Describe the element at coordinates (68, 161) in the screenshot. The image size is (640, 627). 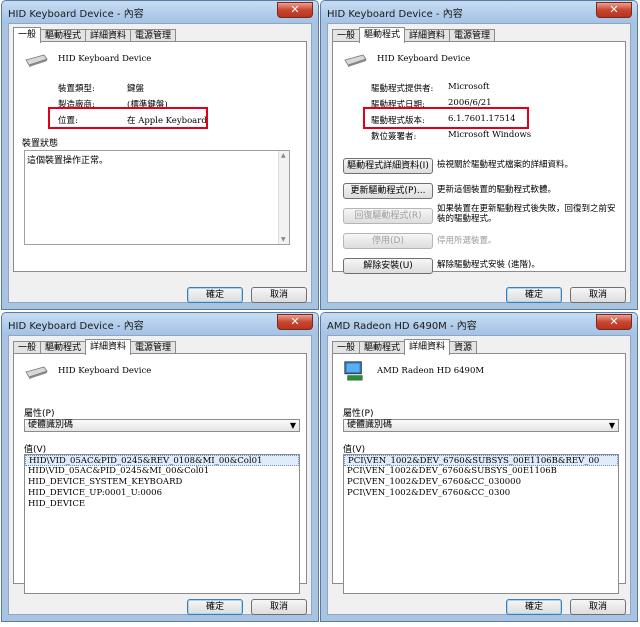
I see `device-status-text: 這個裝置操作正常。` at that location.